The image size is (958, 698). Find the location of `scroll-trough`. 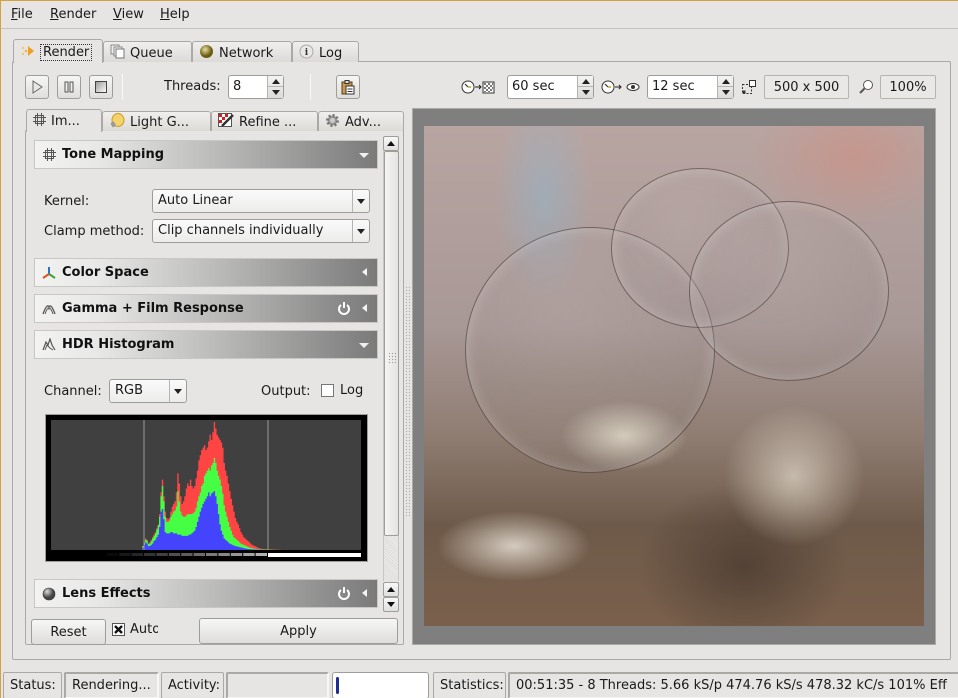

scroll-trough is located at coordinates (391, 366).